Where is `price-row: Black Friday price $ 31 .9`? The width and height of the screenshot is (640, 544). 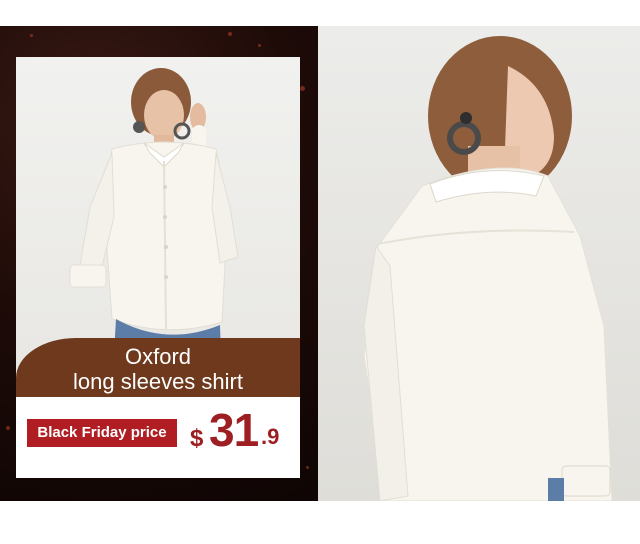
price-row: Black Friday price $ 31 .9 is located at coordinates (158, 437).